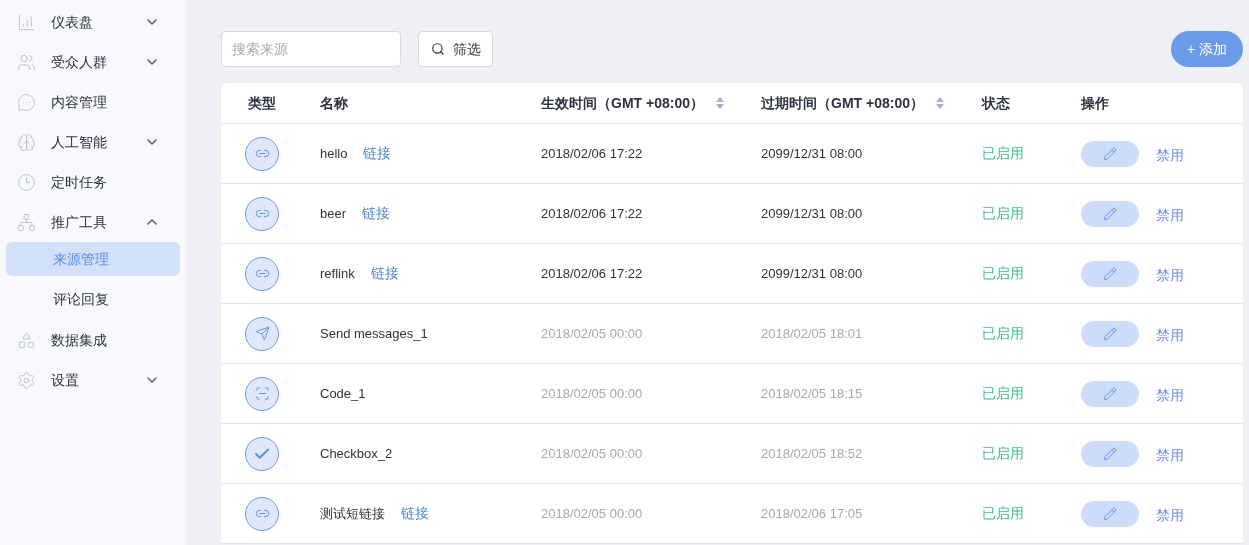  I want to click on end-time: 2018/02/05 18:01, so click(812, 333).